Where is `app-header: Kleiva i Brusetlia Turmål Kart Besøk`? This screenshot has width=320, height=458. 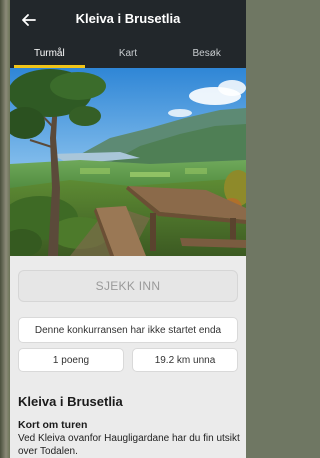
app-header: Kleiva i Brusetlia Turmål Kart Besøk is located at coordinates (128, 34).